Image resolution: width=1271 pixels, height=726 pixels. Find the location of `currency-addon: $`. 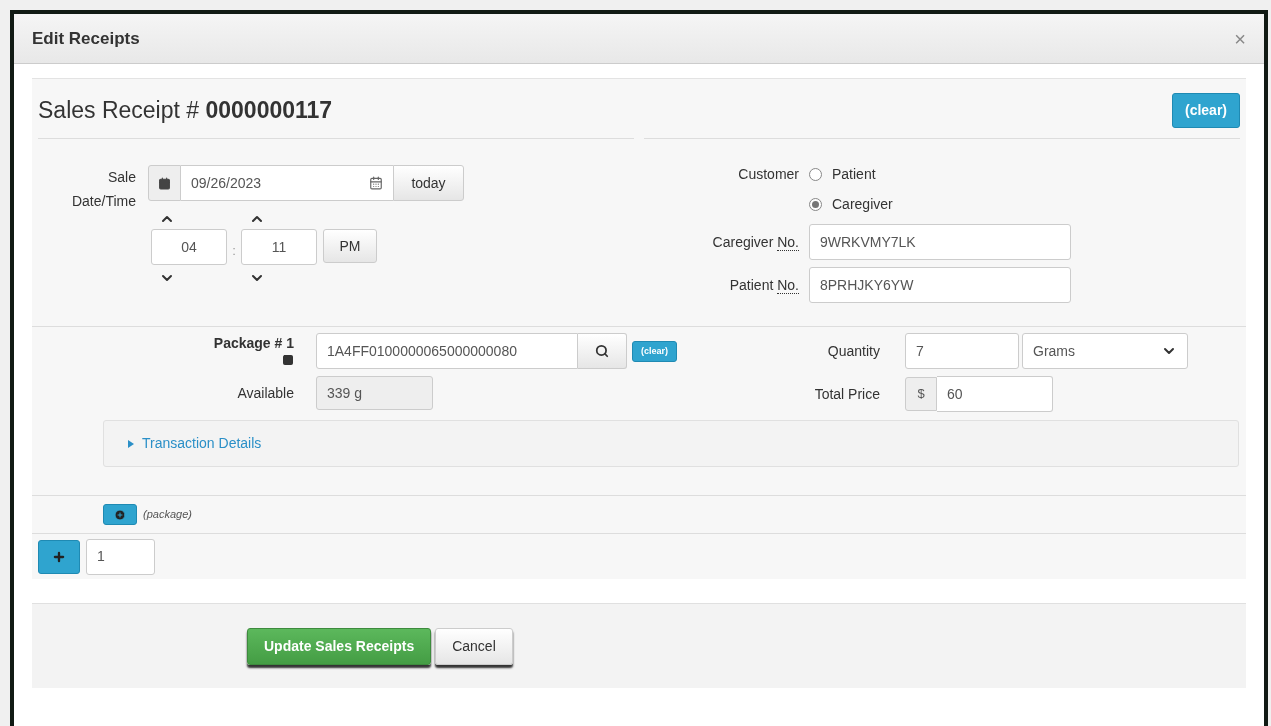

currency-addon: $ is located at coordinates (921, 394).